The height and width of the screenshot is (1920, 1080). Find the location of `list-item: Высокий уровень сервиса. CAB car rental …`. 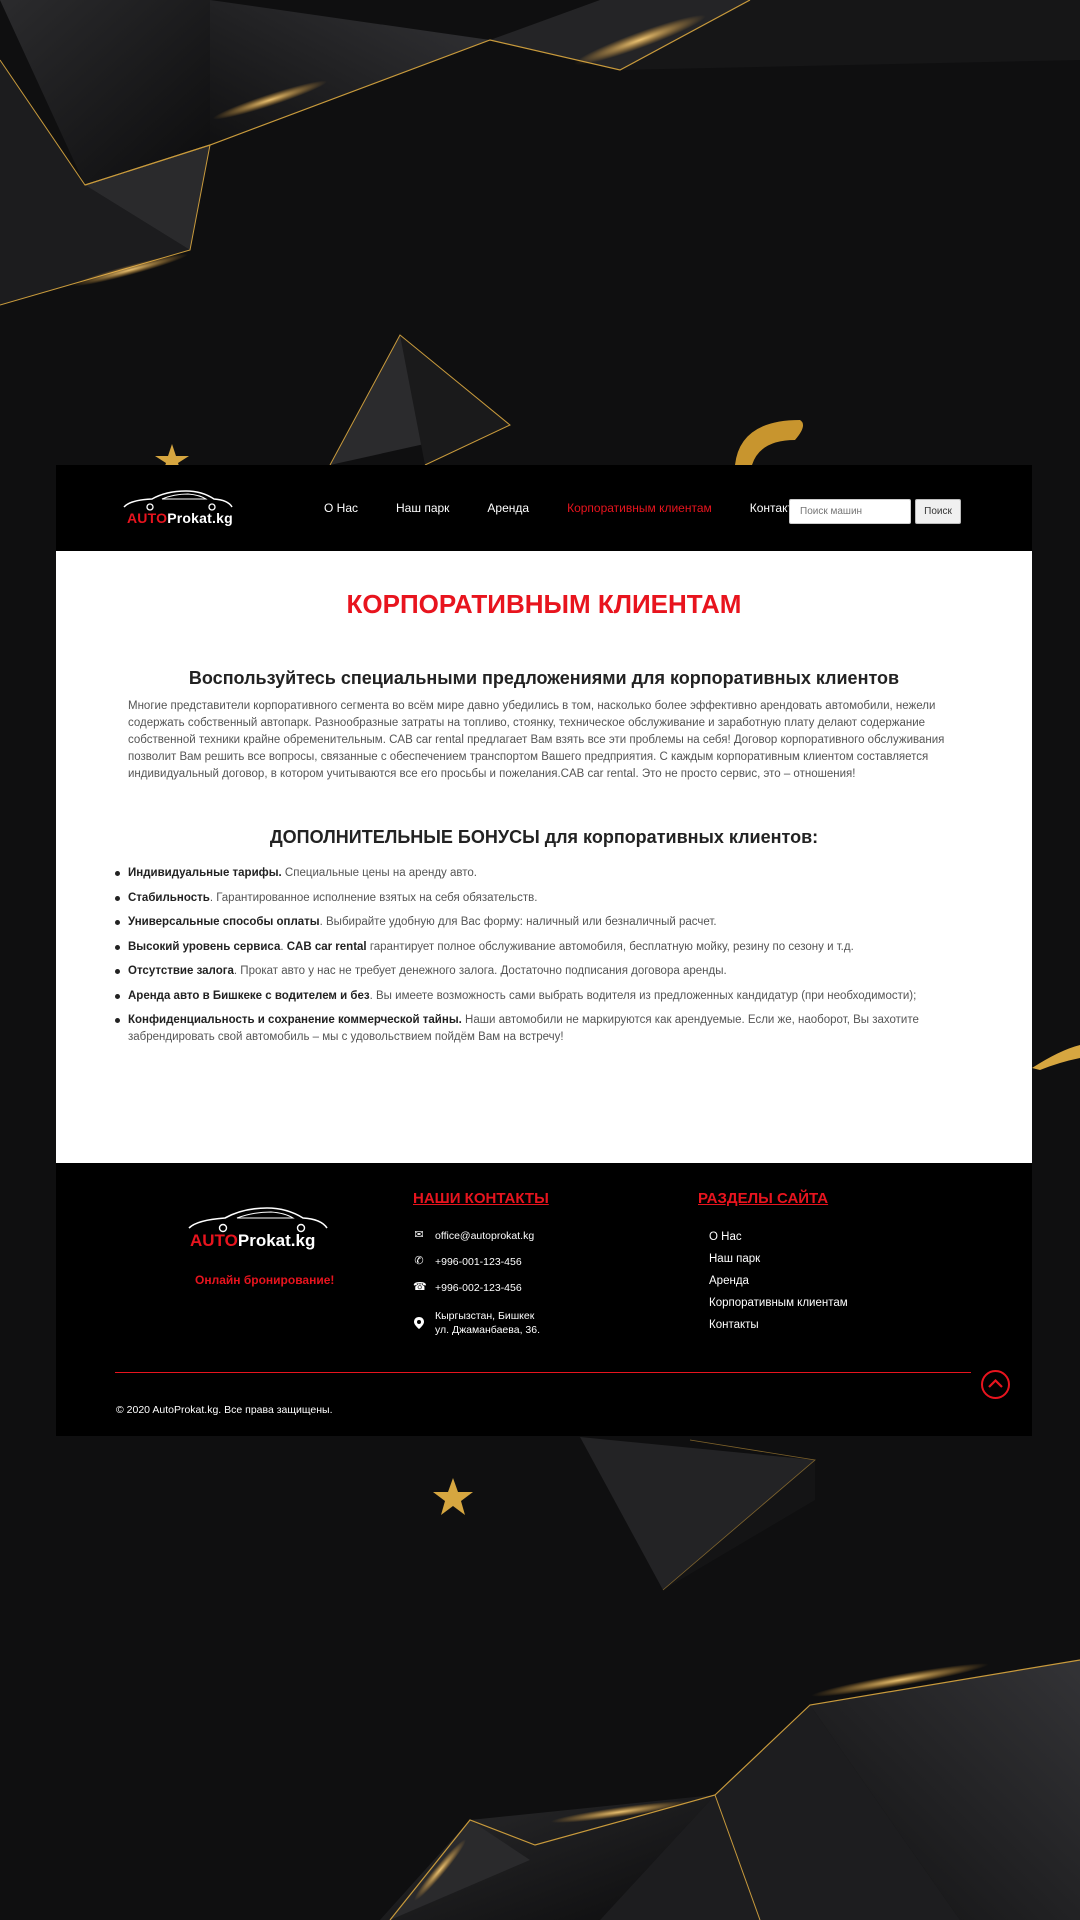

list-item: Высокий уровень сервиса. CAB car rental … is located at coordinates (546, 947).